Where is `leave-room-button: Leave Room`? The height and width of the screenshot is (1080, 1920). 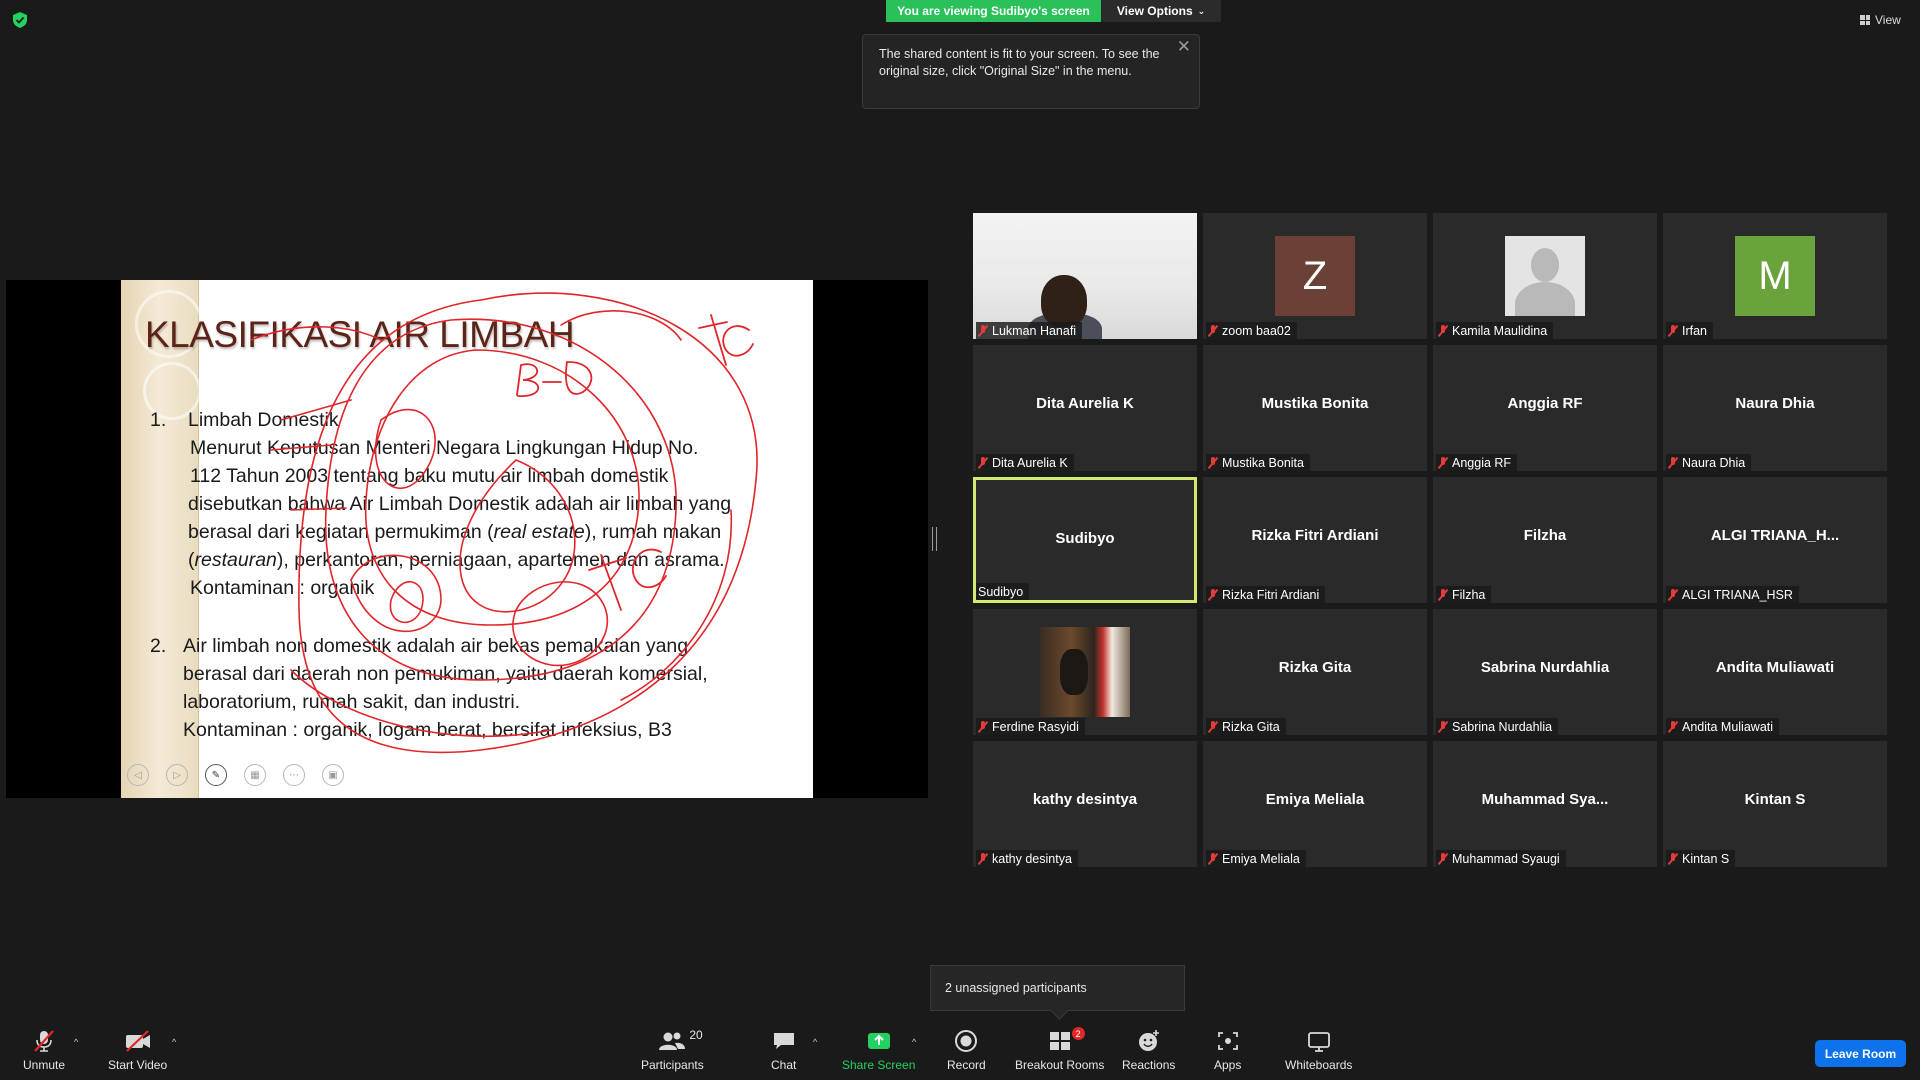
leave-room-button: Leave Room is located at coordinates (1860, 1053).